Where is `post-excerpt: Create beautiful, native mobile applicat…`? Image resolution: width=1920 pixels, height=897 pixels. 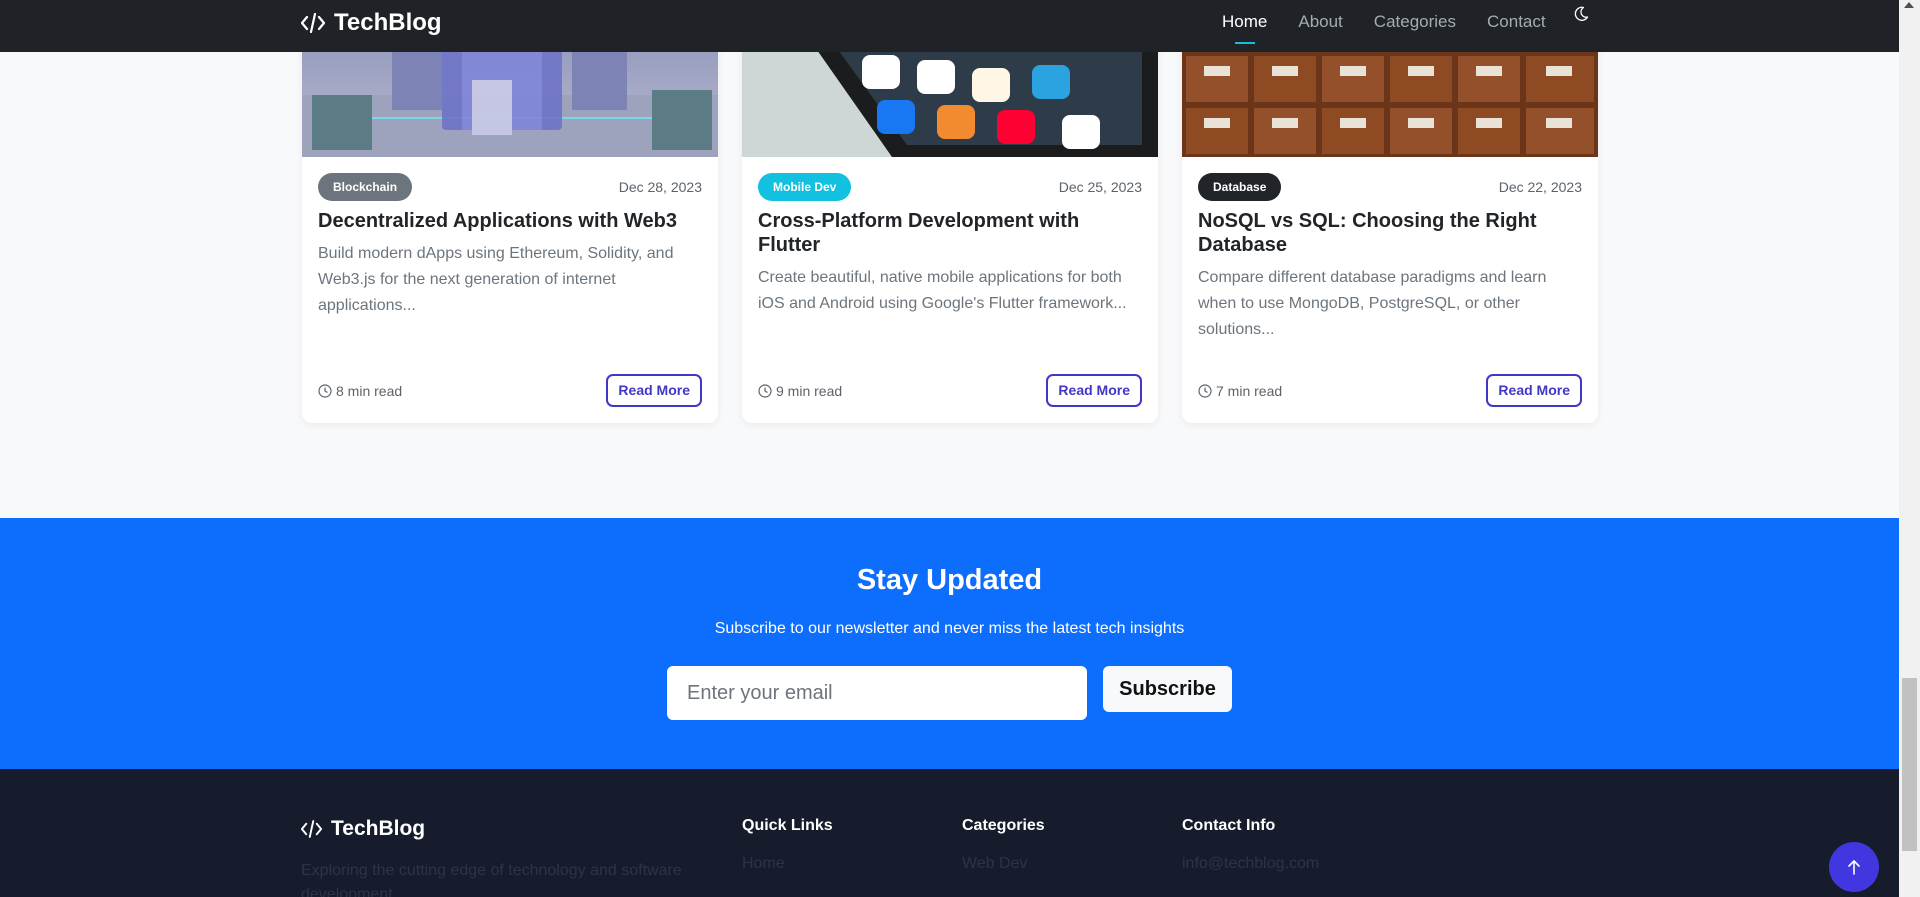 post-excerpt: Create beautiful, native mobile applicat… is located at coordinates (942, 290).